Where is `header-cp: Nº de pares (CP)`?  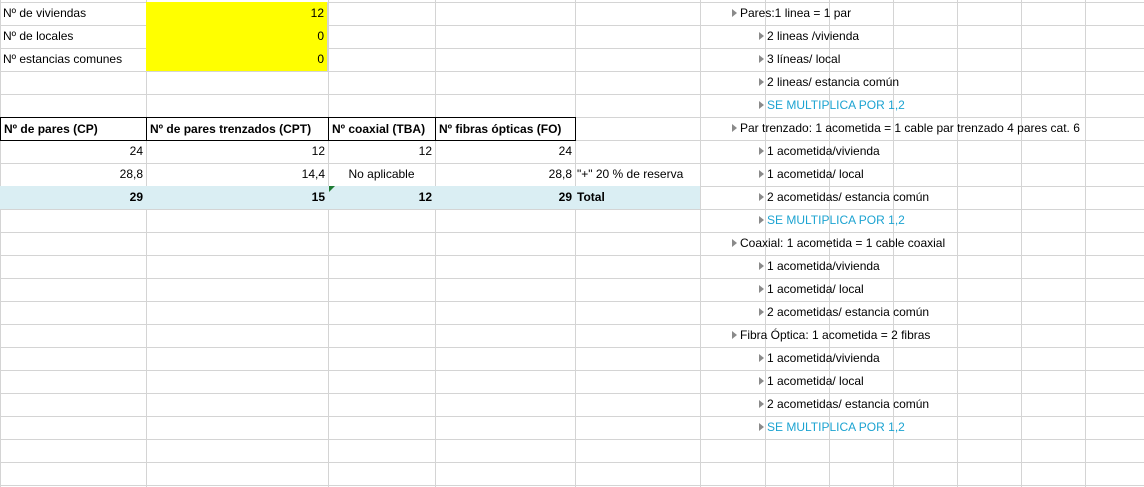
header-cp: Nº de pares (CP) is located at coordinates (73, 129).